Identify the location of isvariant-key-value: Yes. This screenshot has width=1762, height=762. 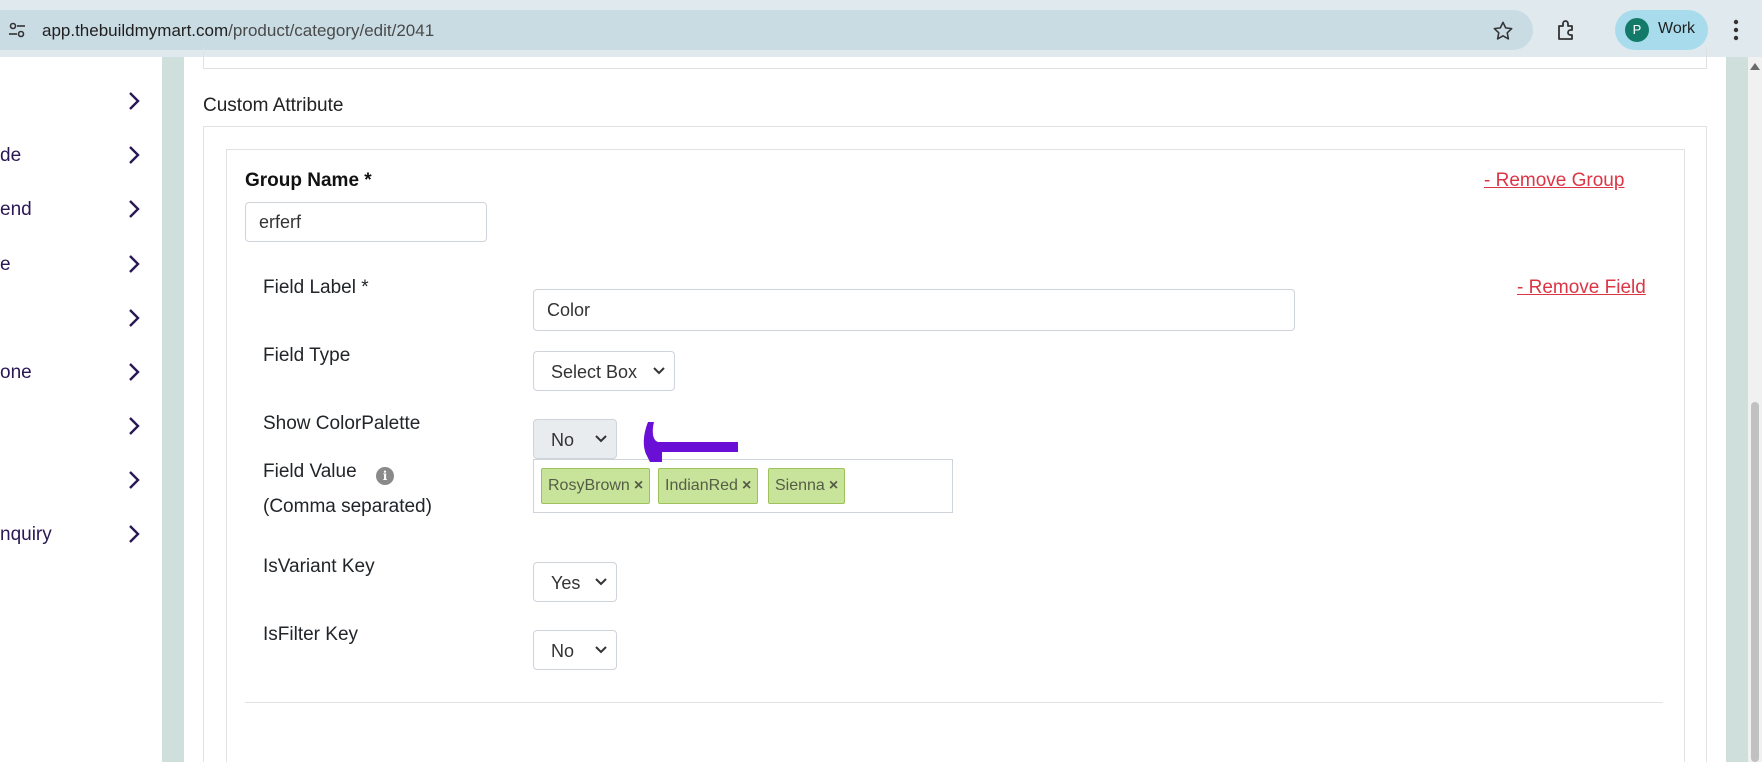
(566, 583).